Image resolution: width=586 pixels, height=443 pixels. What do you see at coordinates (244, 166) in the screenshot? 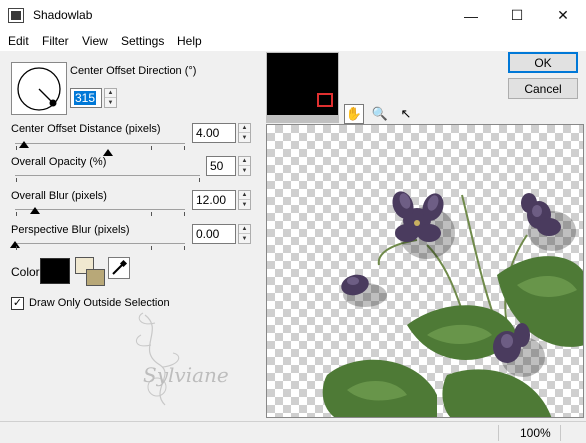
I see `opacity-spinner: ▲ ▼` at bounding box center [244, 166].